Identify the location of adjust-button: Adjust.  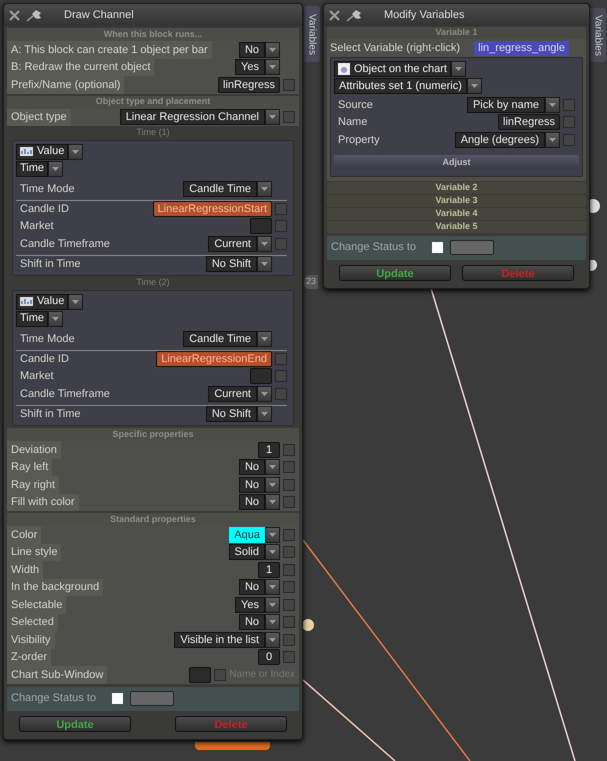
(456, 162).